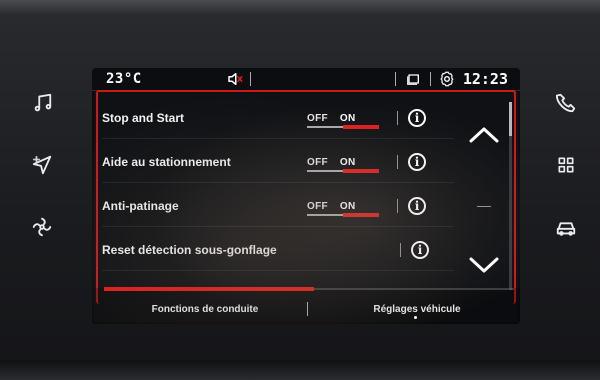  What do you see at coordinates (413, 79) in the screenshot?
I see `screens-icon` at bounding box center [413, 79].